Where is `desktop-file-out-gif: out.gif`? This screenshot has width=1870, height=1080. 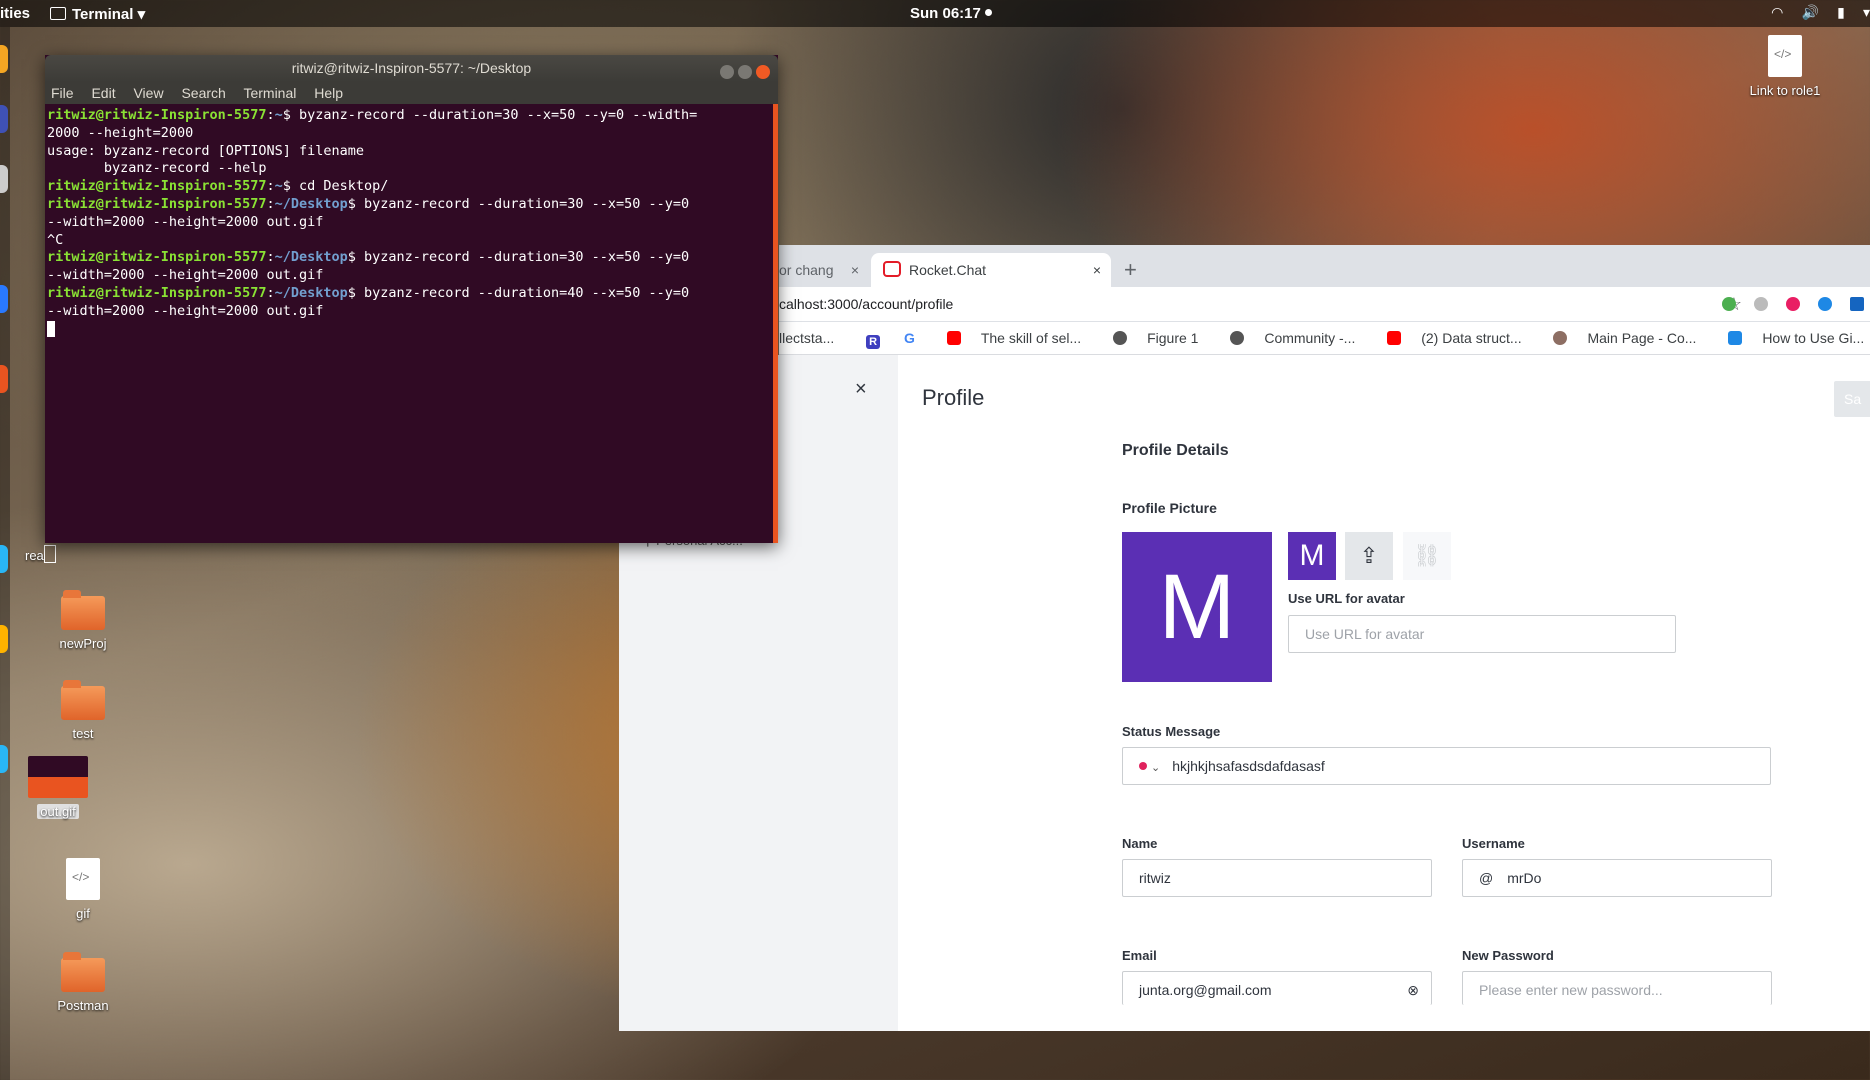
desktop-file-out-gif: out.gif is located at coordinates (58, 787).